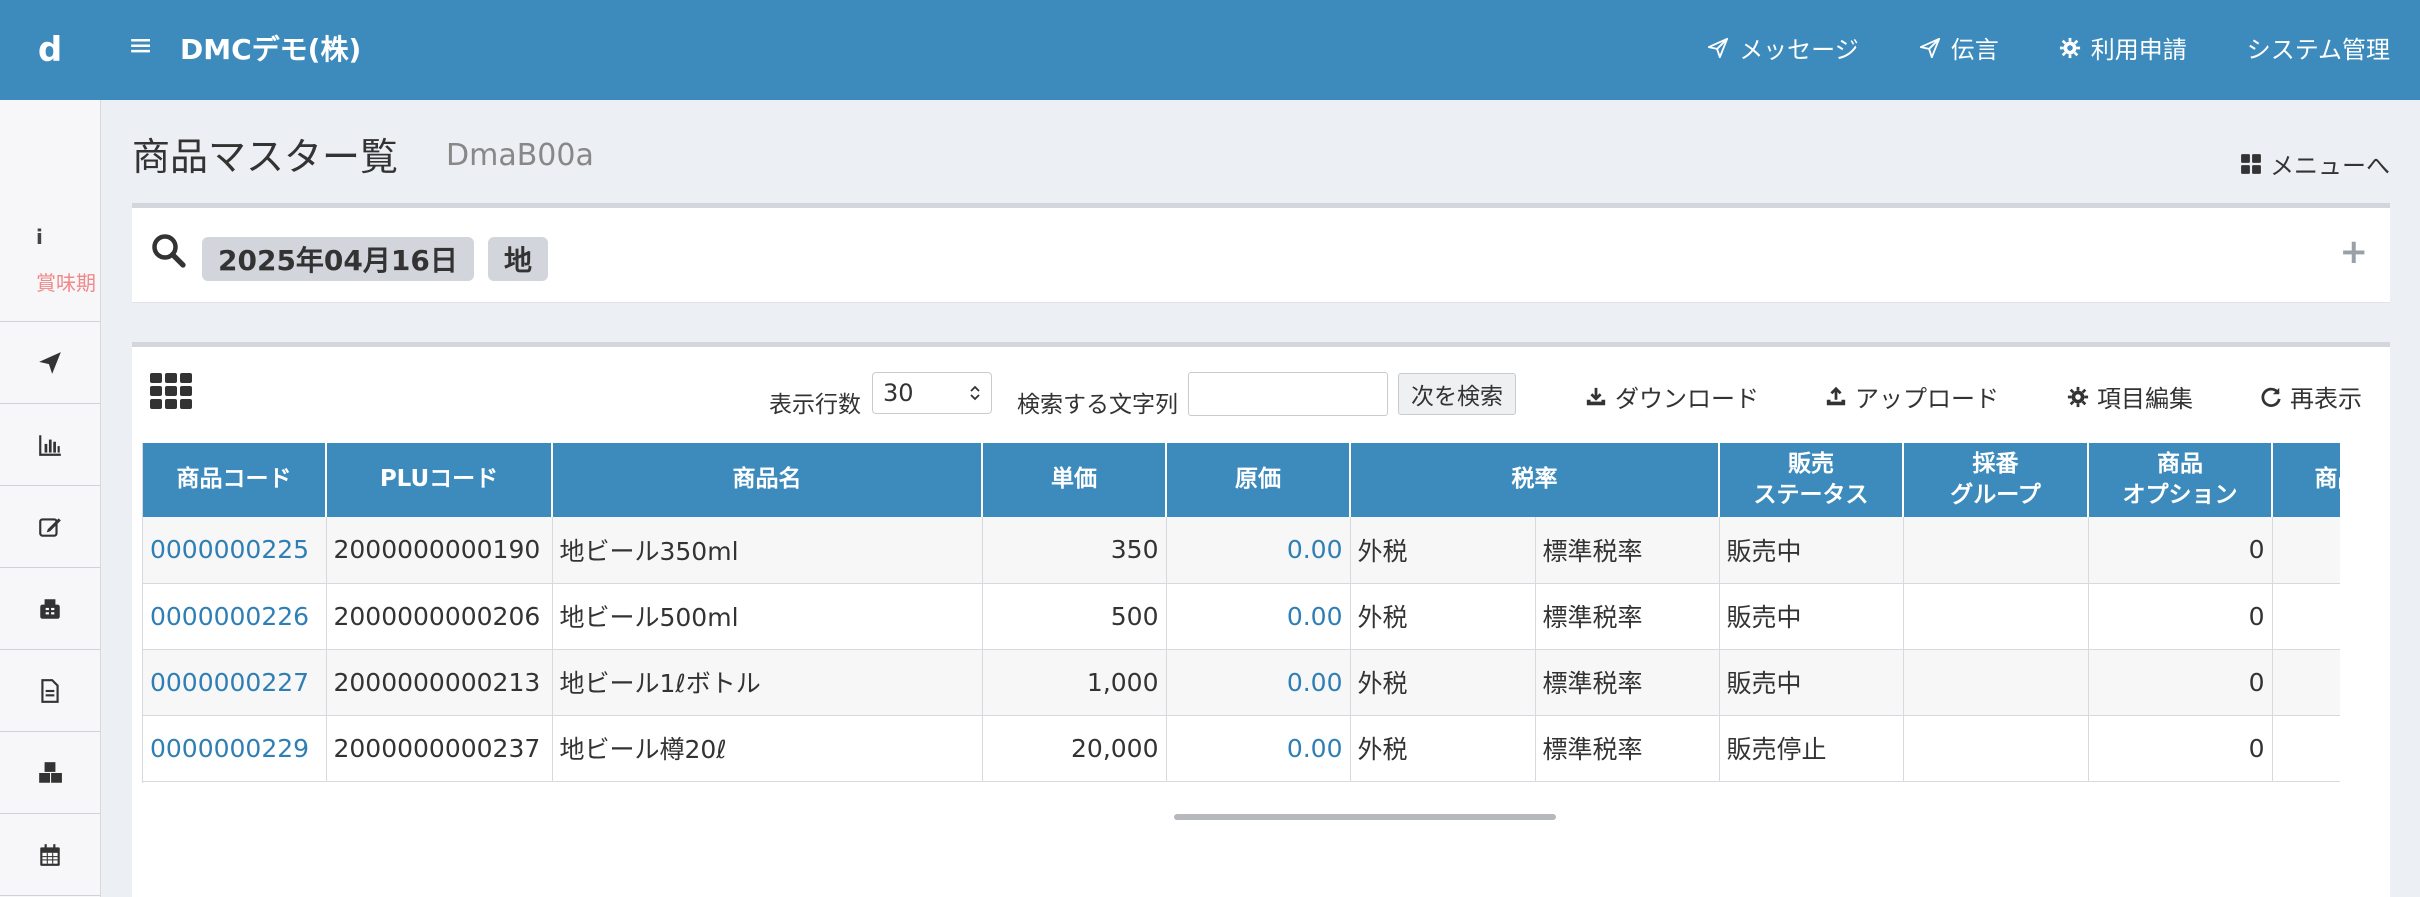 Image resolution: width=2420 pixels, height=897 pixels. What do you see at coordinates (439, 682) in the screenshot?
I see `cell-plu-code: 2000000000213` at bounding box center [439, 682].